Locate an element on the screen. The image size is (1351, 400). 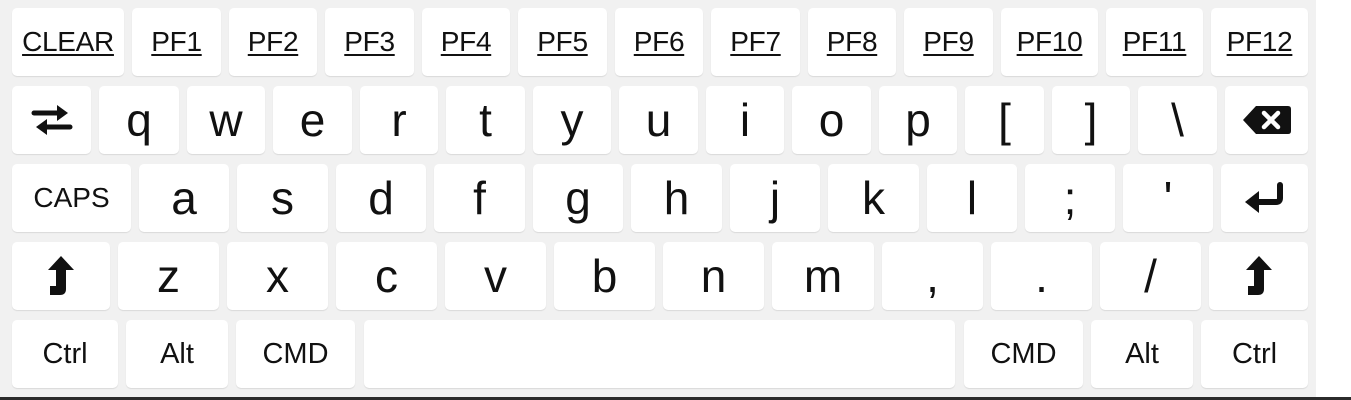
key-i: i is located at coordinates (745, 120).